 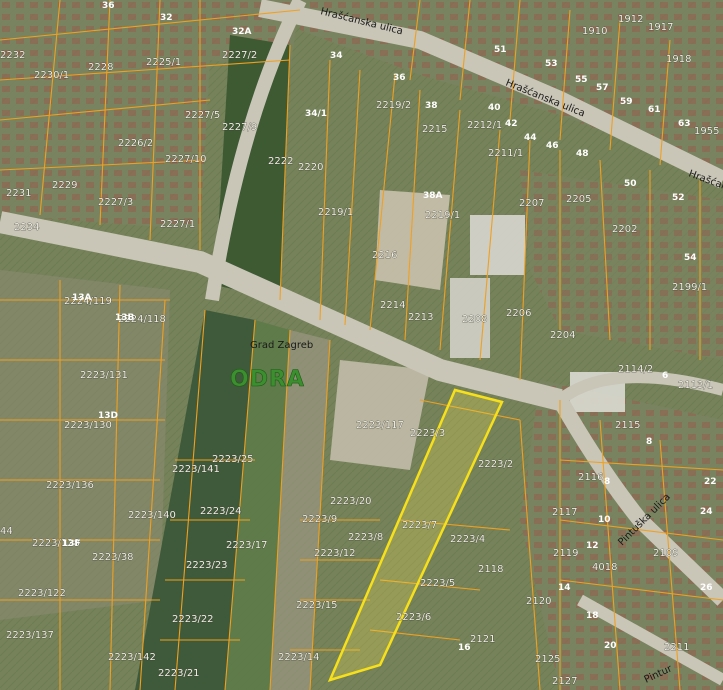 What do you see at coordinates (177, 224) in the screenshot?
I see `parcel-label: 2227/1` at bounding box center [177, 224].